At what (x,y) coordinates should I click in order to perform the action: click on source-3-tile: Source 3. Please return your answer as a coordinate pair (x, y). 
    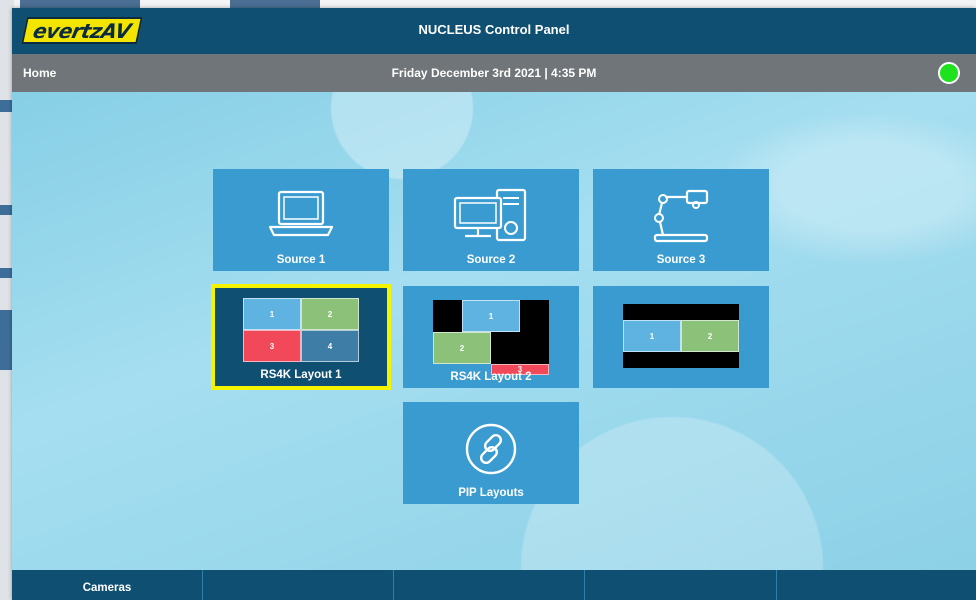
    Looking at the image, I should click on (681, 220).